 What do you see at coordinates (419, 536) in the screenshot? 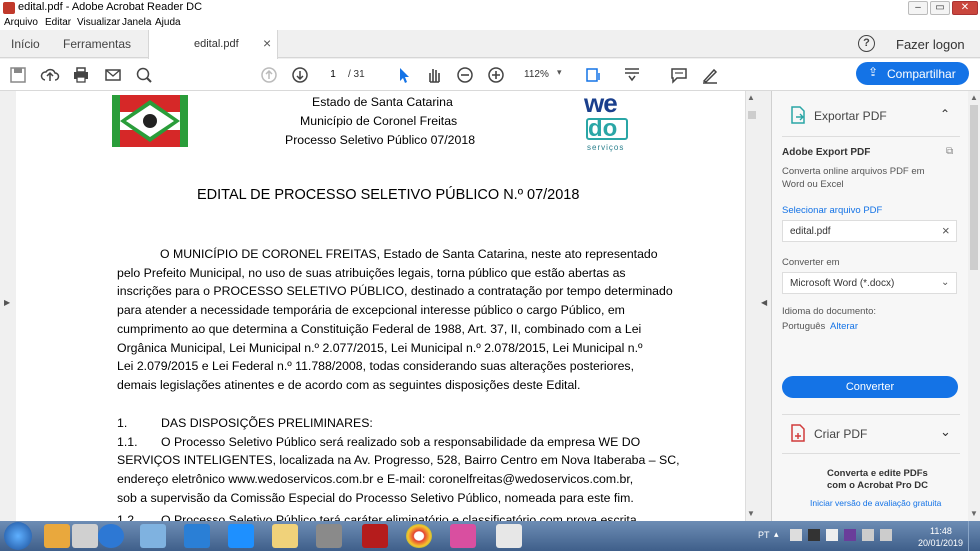
I see `taskbar-chrome-icon` at bounding box center [419, 536].